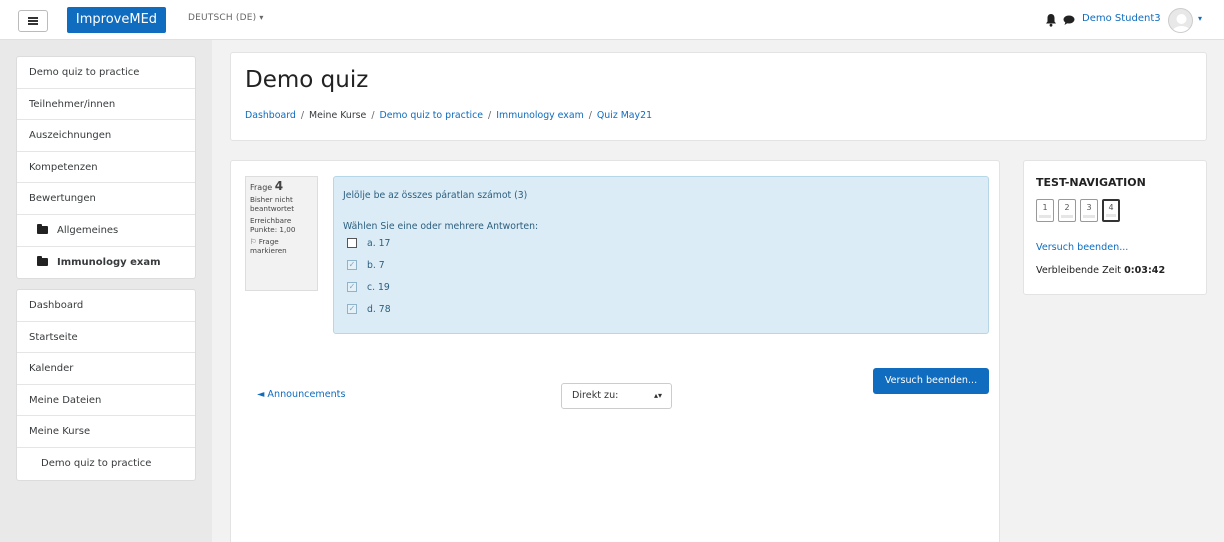 The height and width of the screenshot is (542, 1224). I want to click on answer-label: d. 78, so click(379, 309).